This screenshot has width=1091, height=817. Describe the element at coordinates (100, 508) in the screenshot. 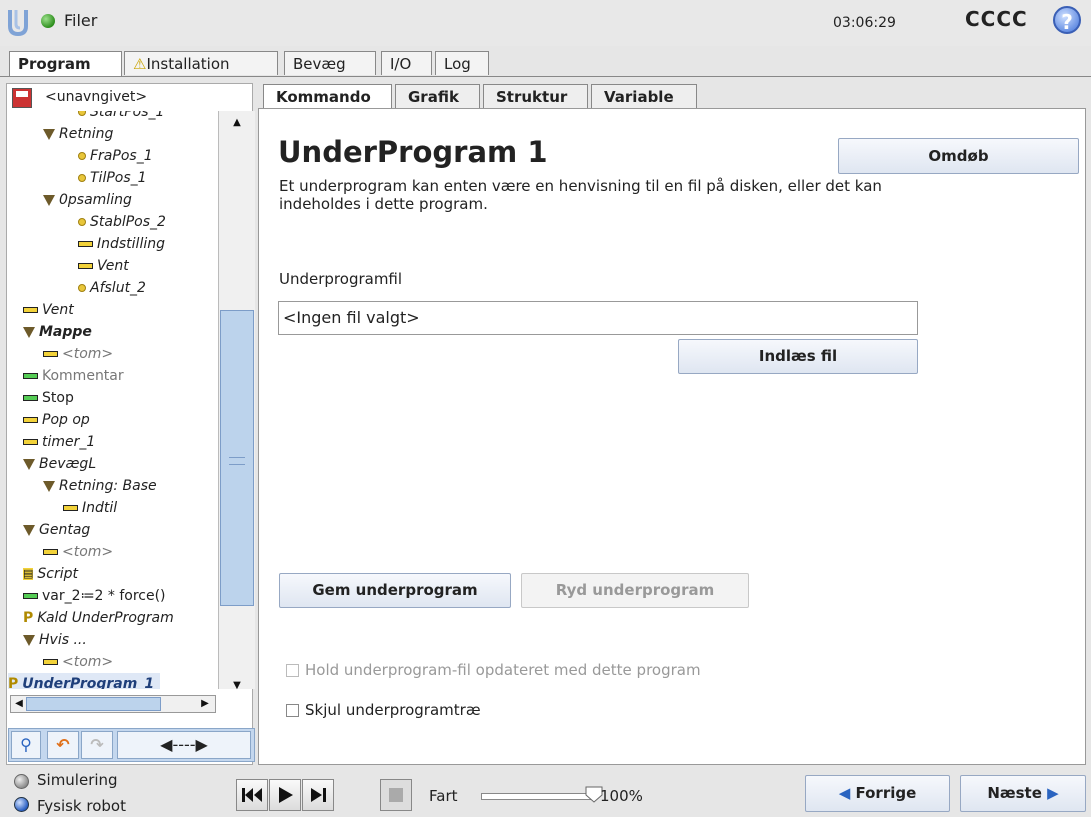

I see `tree-node-label: Indtil` at that location.